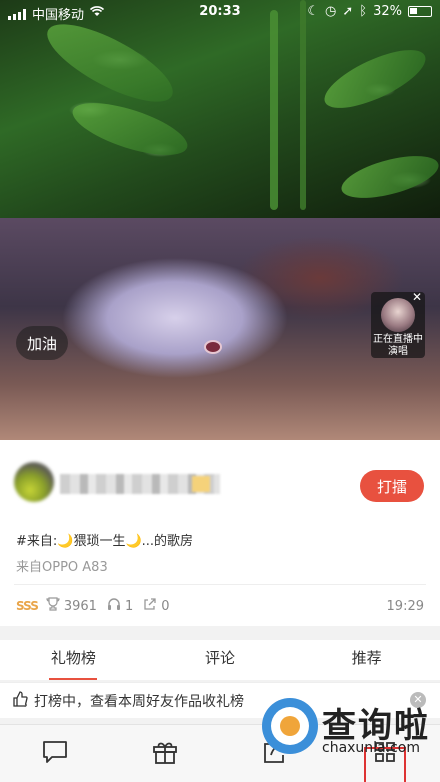 This screenshot has height=782, width=440. I want to click on stats-row: SSS 3961 1 0 19:29, so click(220, 606).